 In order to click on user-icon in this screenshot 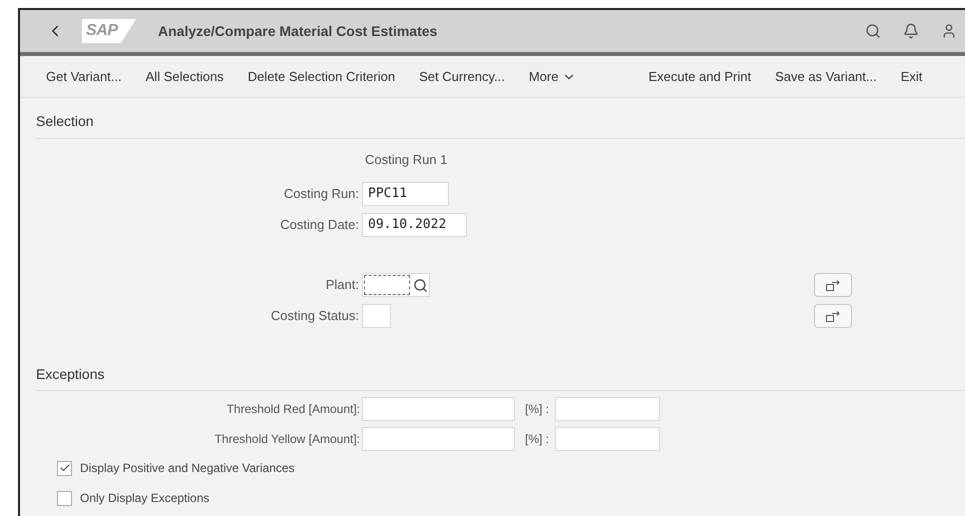, I will do `click(949, 31)`.